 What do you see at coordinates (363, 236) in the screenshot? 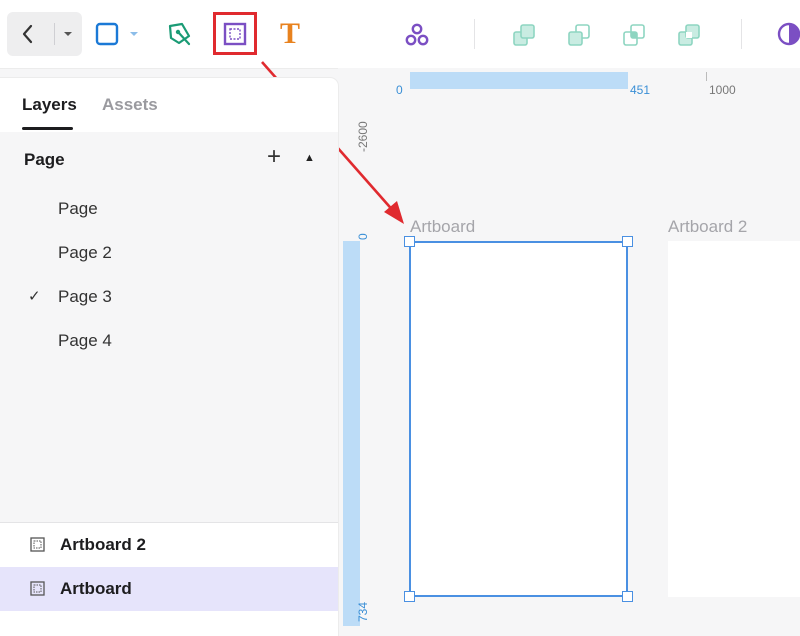
I see `ruler-left-start: 0` at bounding box center [363, 236].